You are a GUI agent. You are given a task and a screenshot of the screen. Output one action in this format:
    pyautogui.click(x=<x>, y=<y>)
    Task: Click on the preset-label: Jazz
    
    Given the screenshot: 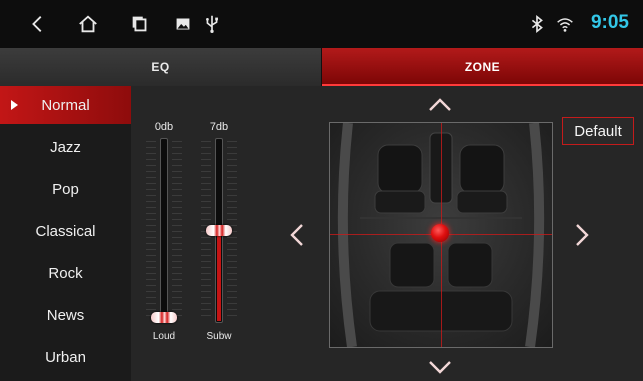 What is the action you would take?
    pyautogui.click(x=65, y=147)
    